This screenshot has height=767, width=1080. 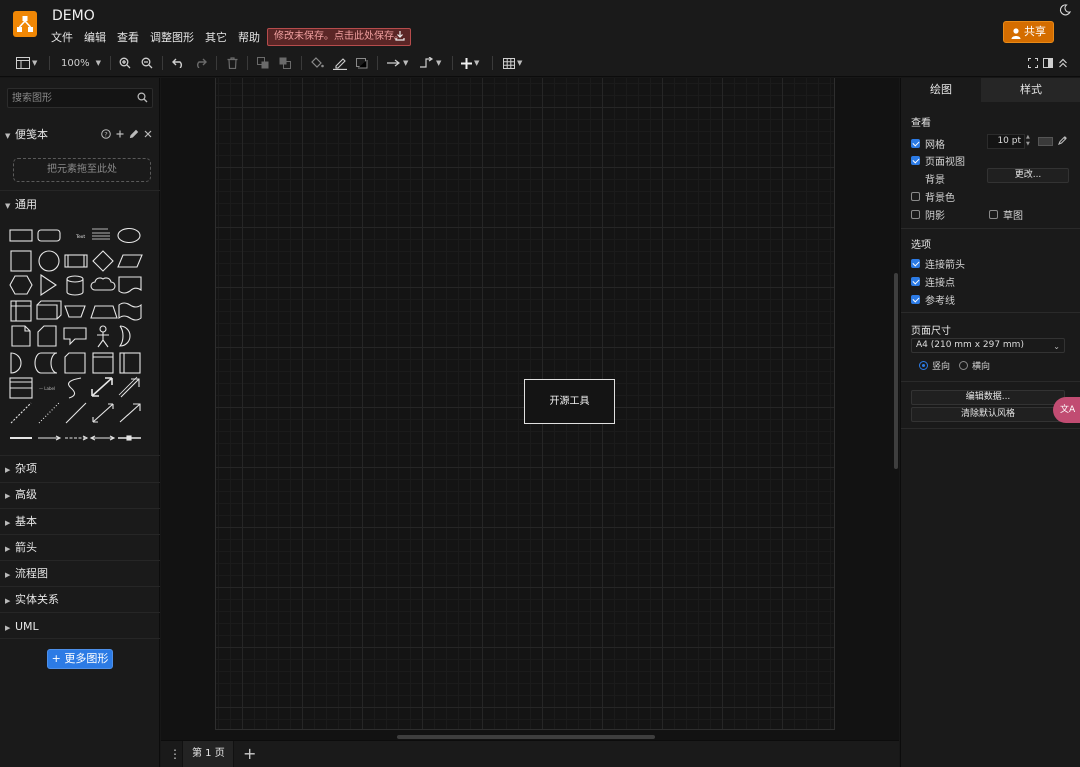 What do you see at coordinates (82, 170) in the screenshot?
I see `scratchpad-drop-zone: 把元素拖至此处` at bounding box center [82, 170].